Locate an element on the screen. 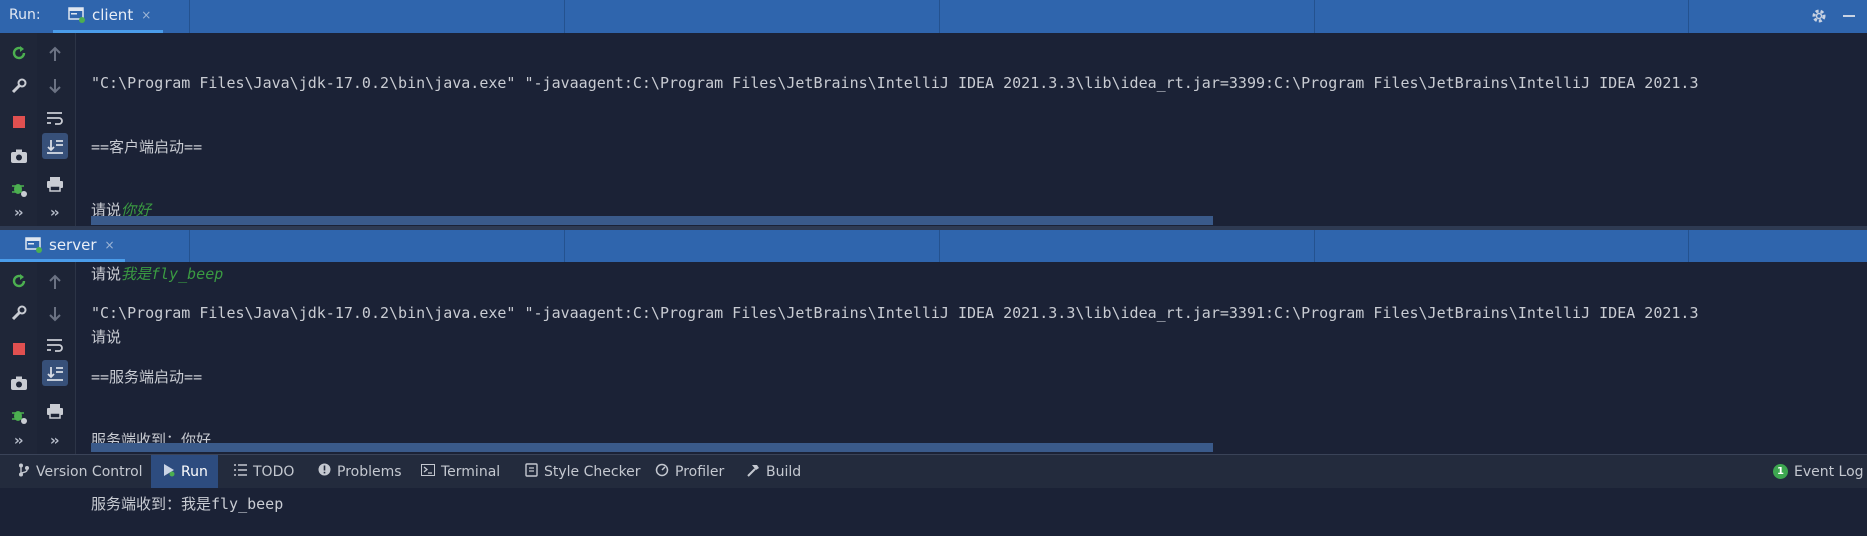  tab-client: client × is located at coordinates (108, 16).